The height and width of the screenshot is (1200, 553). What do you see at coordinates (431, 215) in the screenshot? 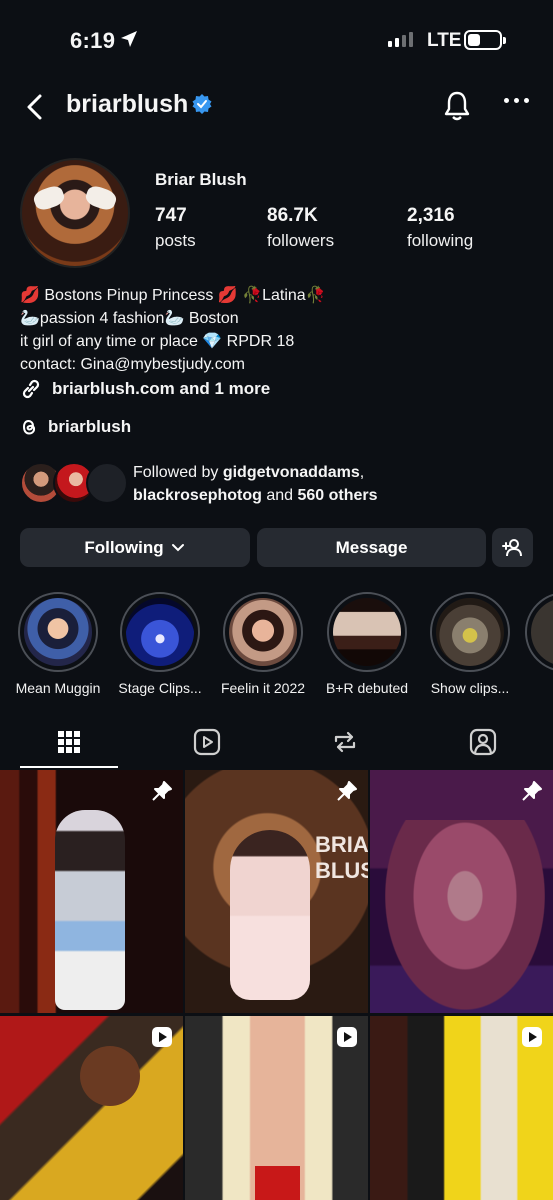
I see `stat-value: 2,316` at bounding box center [431, 215].